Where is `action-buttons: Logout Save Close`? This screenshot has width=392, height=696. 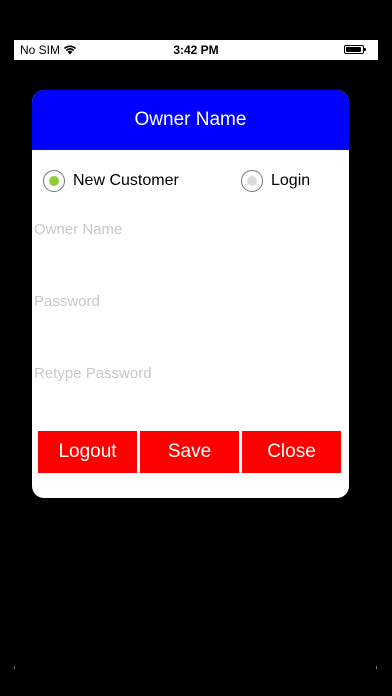 action-buttons: Logout Save Close is located at coordinates (189, 452).